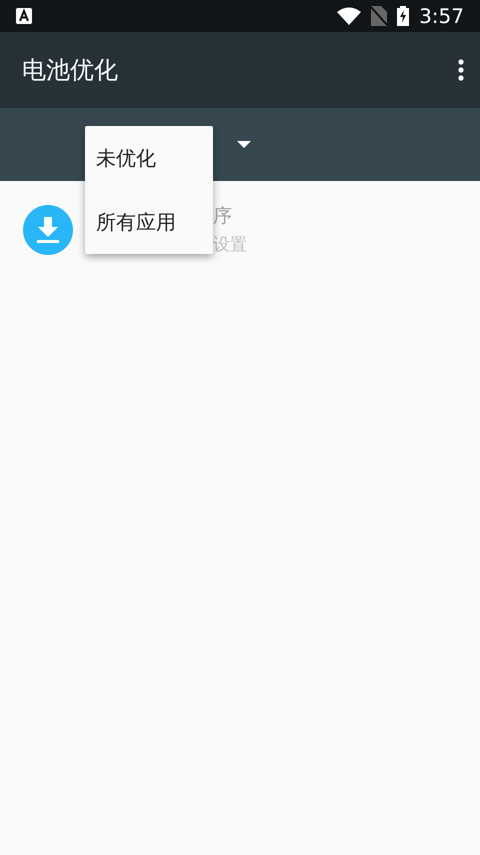  Describe the element at coordinates (149, 158) in the screenshot. I see `menu-item: 未优化` at that location.